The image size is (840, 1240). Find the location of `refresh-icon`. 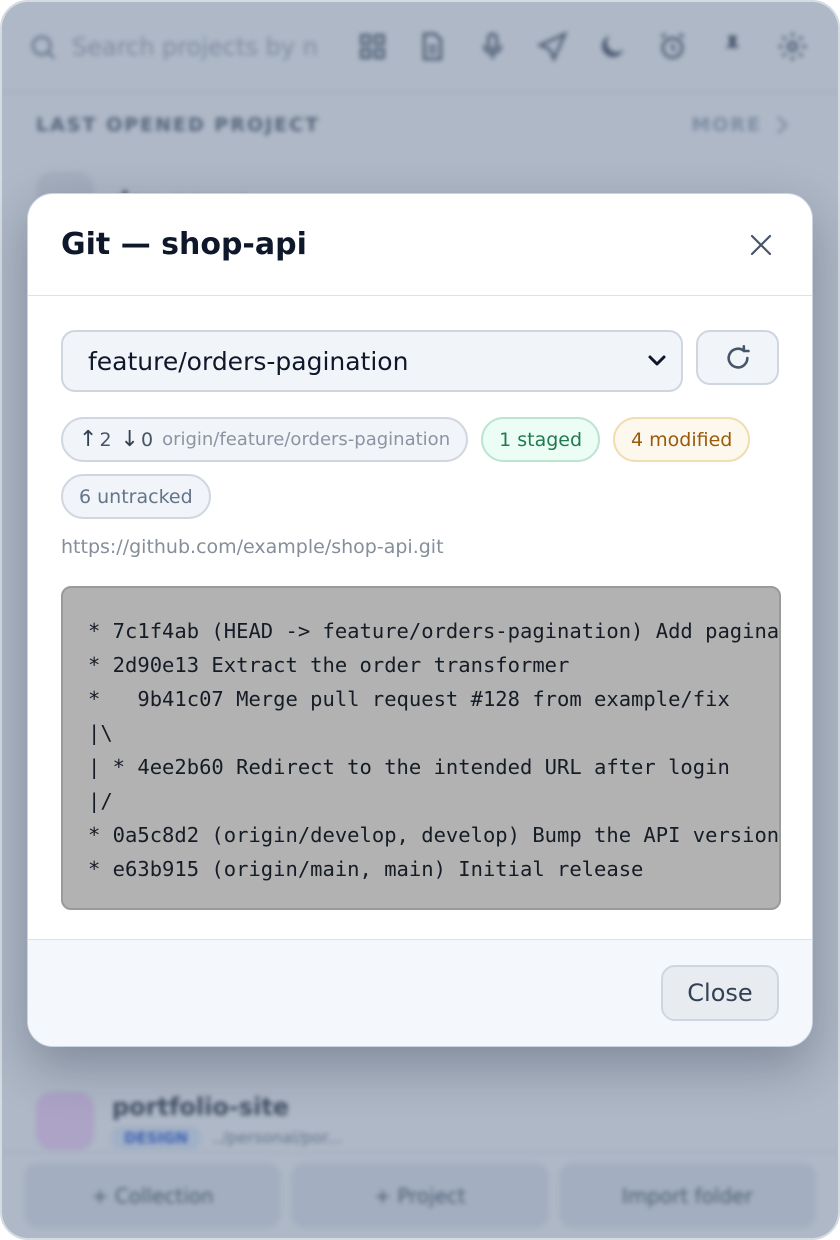

refresh-icon is located at coordinates (738, 356).